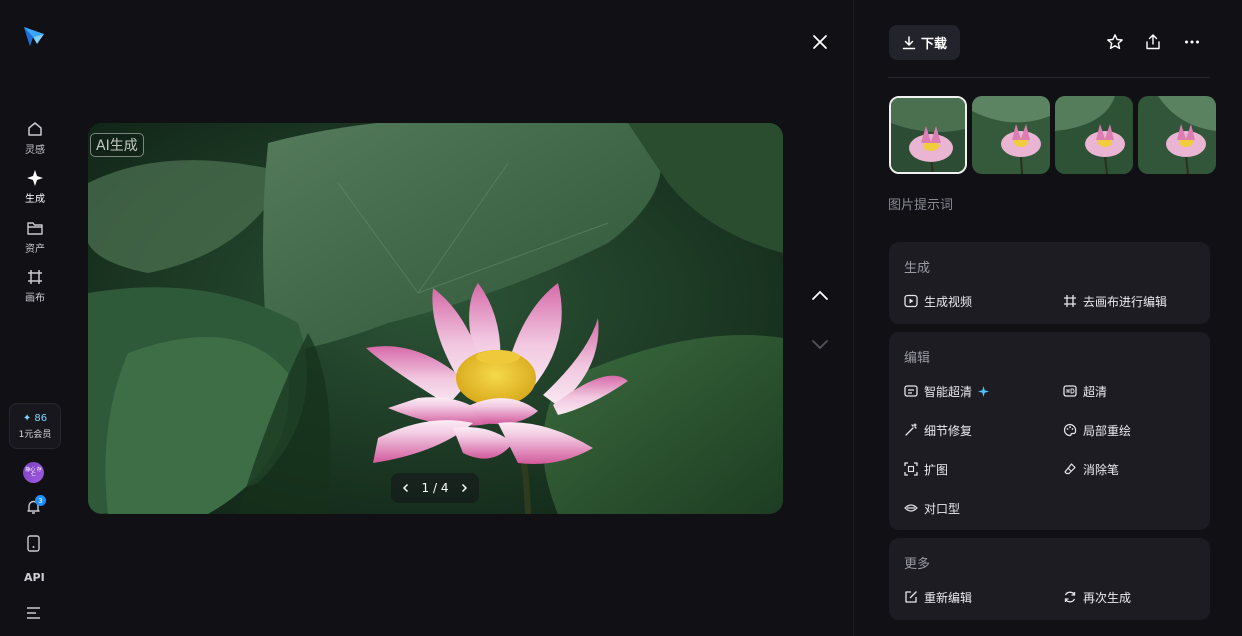  Describe the element at coordinates (911, 508) in the screenshot. I see `mouth-icon` at that location.